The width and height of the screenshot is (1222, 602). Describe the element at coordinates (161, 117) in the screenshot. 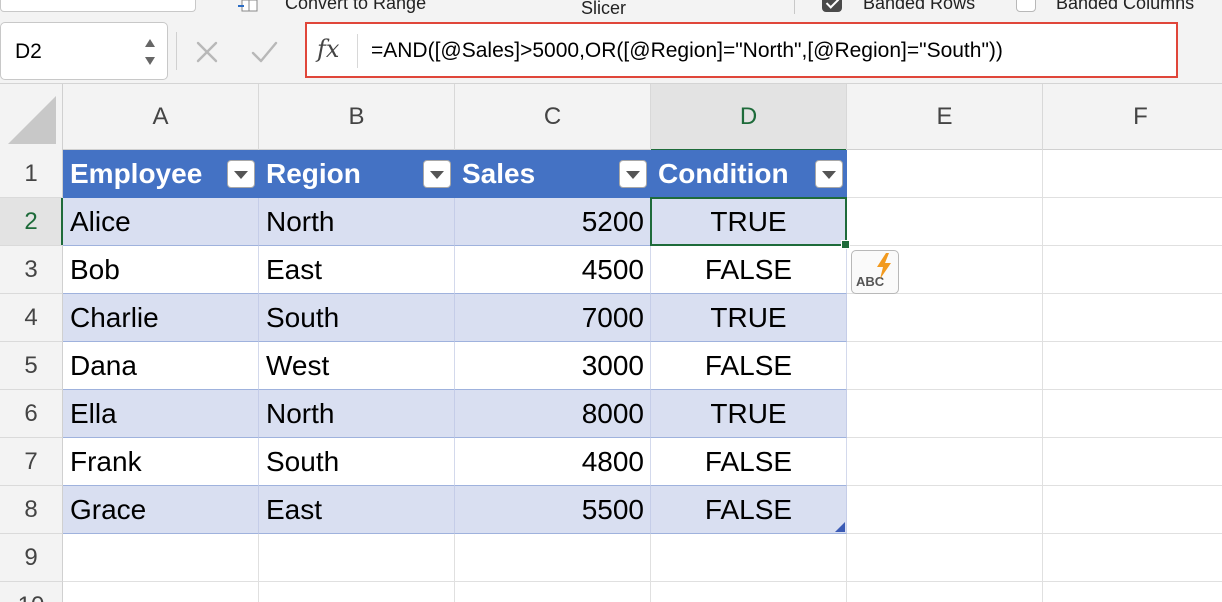

I see `column-header-a: A` at that location.